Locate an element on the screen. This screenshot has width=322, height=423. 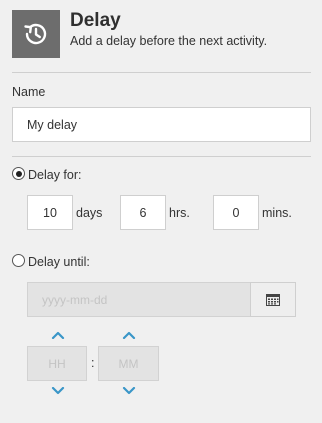
clock-rewind-icon is located at coordinates (36, 34).